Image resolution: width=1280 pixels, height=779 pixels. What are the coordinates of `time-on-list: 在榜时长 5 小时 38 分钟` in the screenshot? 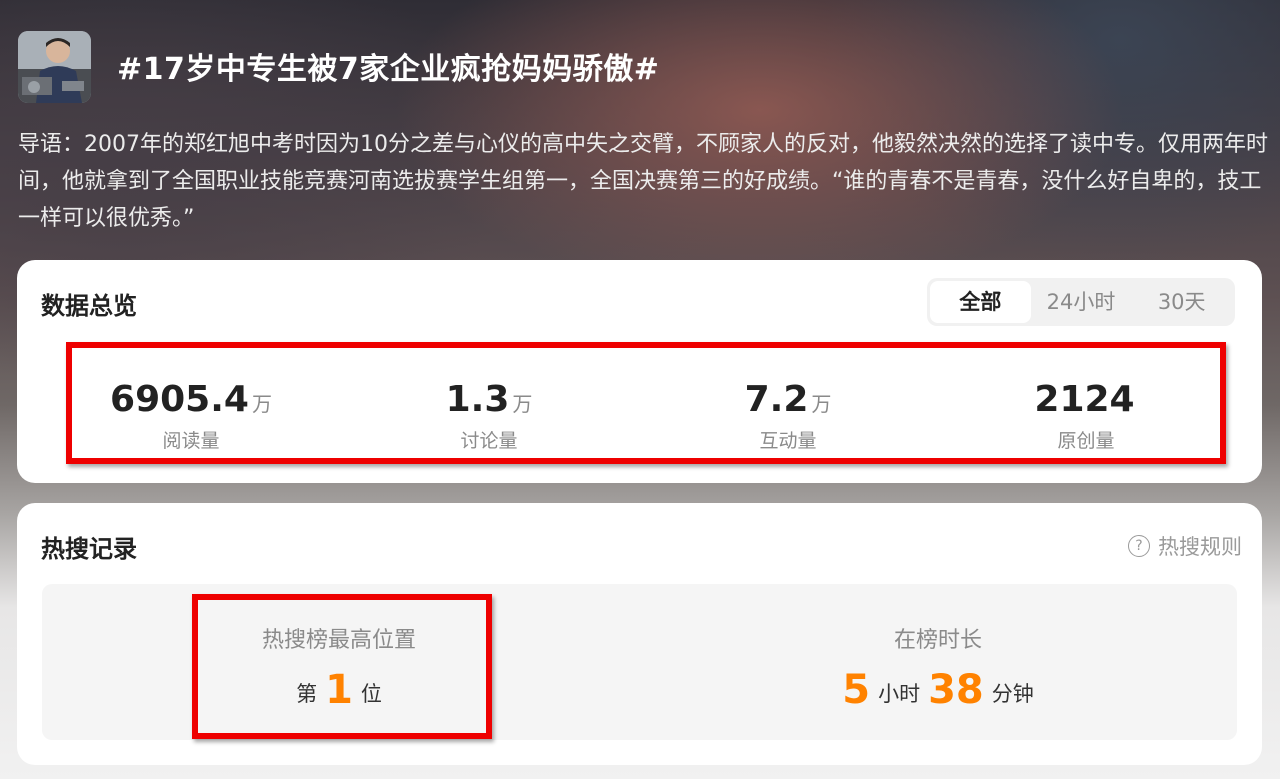 It's located at (938, 670).